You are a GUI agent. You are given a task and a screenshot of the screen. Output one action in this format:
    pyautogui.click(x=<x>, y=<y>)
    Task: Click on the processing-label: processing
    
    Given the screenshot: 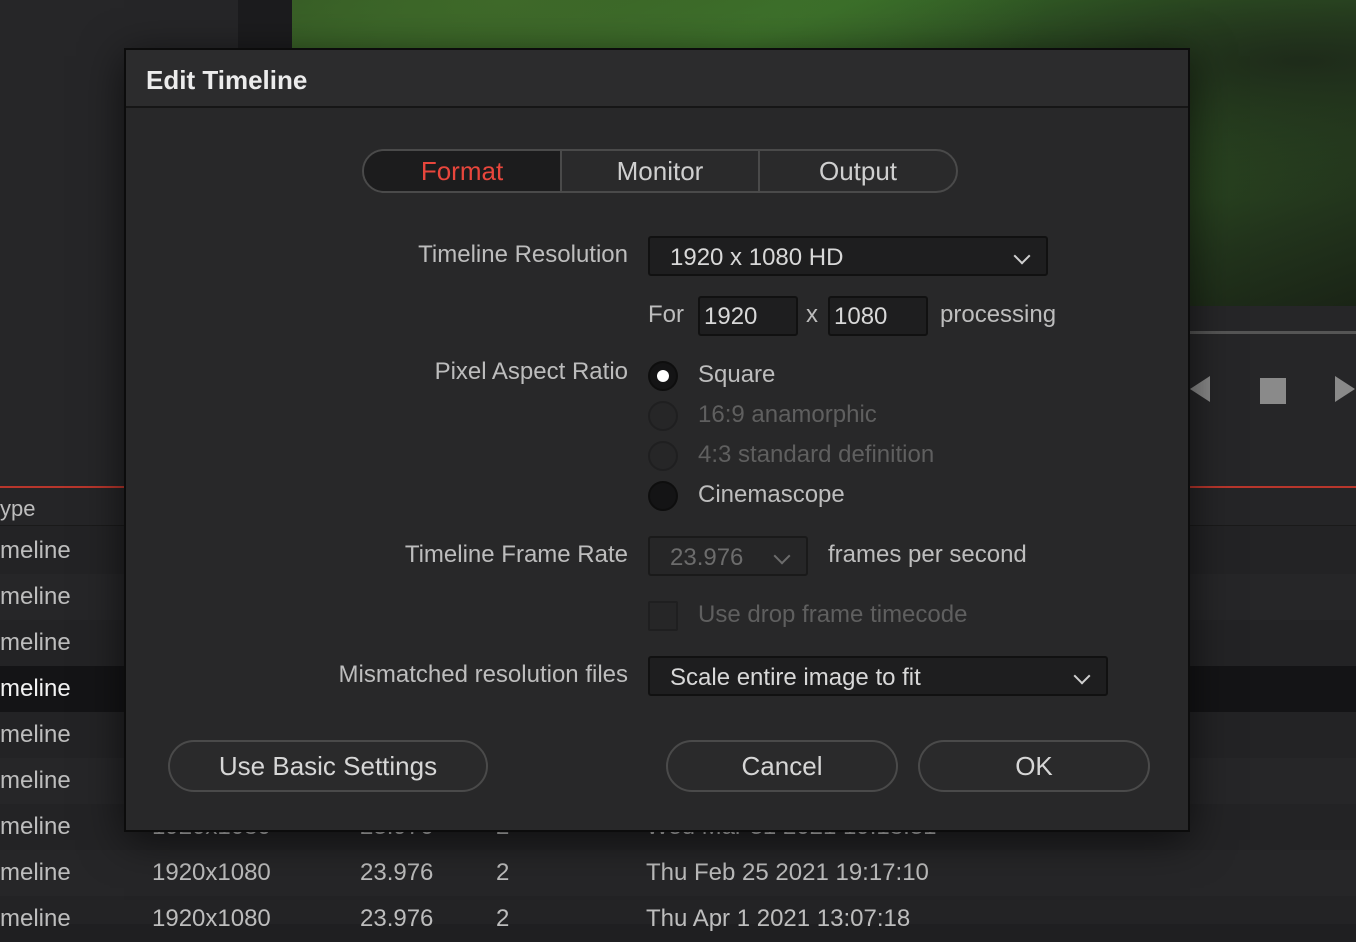 What is the action you would take?
    pyautogui.click(x=998, y=314)
    